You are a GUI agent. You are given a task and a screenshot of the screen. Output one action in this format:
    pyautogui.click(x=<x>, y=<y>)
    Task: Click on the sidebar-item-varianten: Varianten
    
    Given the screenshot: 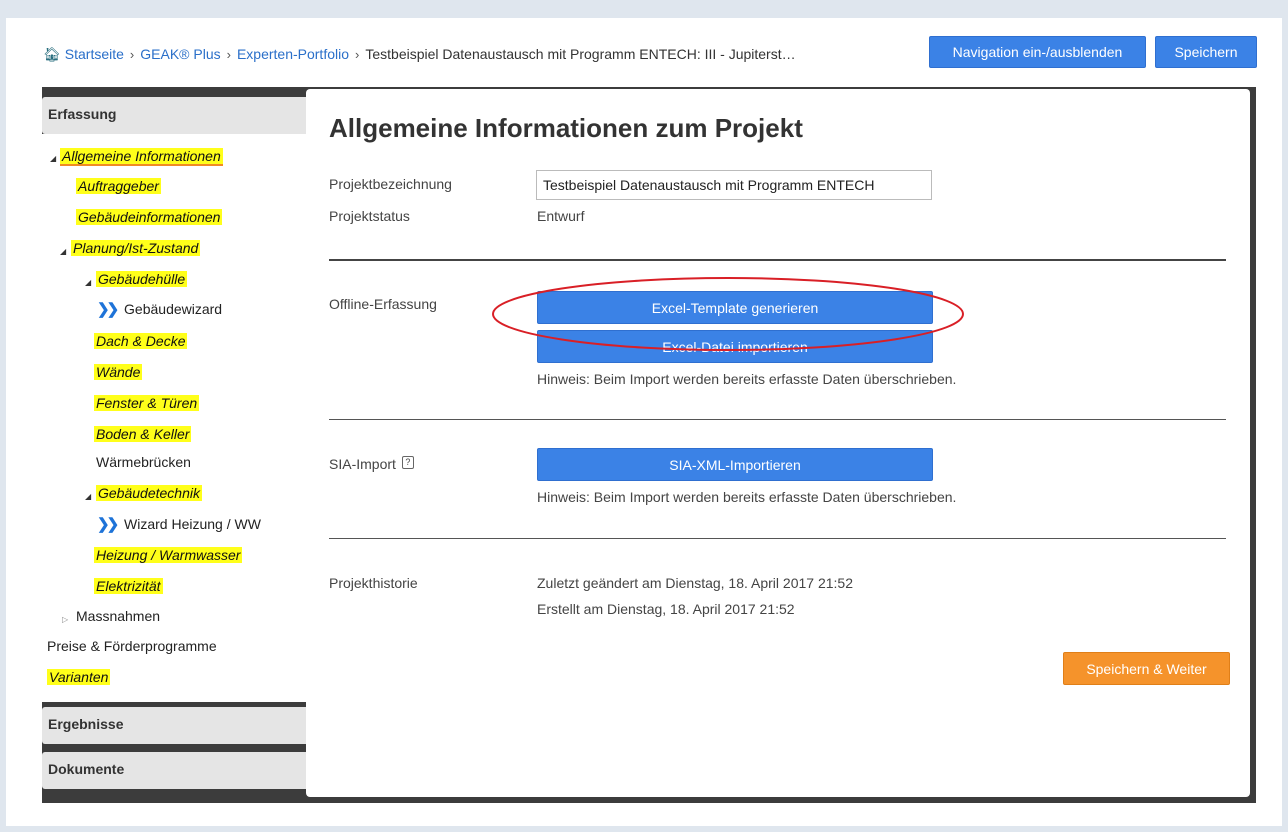 What is the action you would take?
    pyautogui.click(x=79, y=677)
    